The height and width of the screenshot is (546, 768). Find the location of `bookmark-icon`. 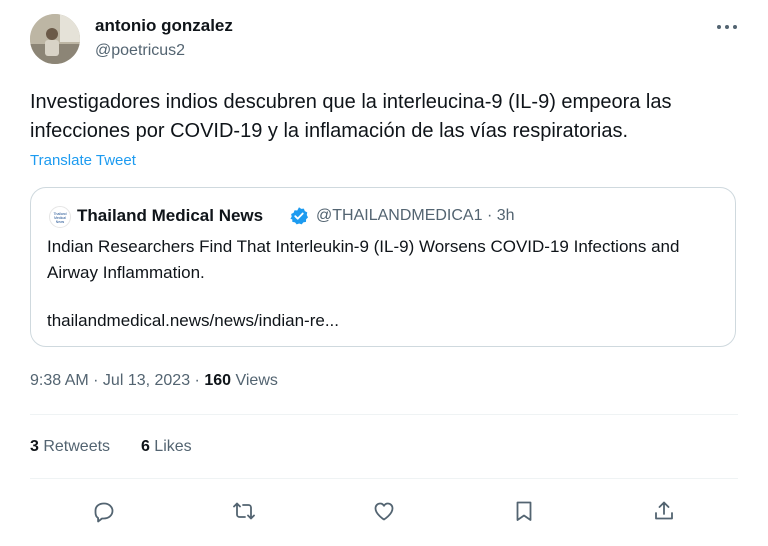

bookmark-icon is located at coordinates (524, 511).